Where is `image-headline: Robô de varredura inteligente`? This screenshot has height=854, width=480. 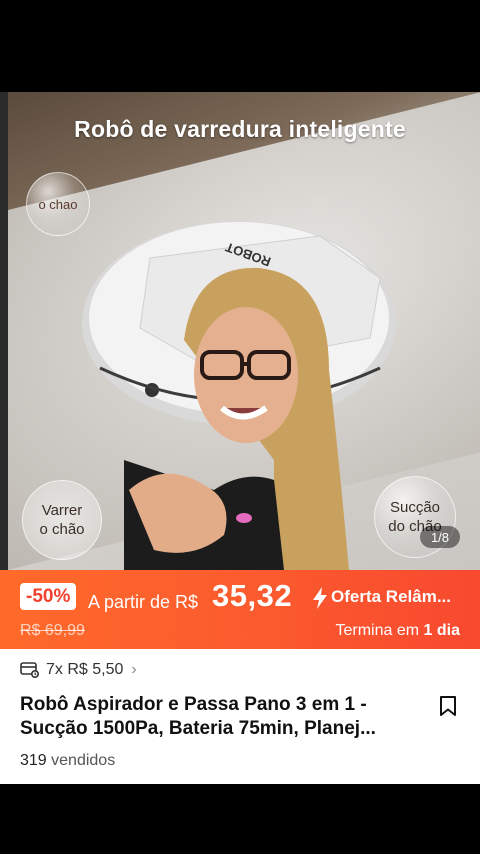 image-headline: Robô de varredura inteligente is located at coordinates (240, 129).